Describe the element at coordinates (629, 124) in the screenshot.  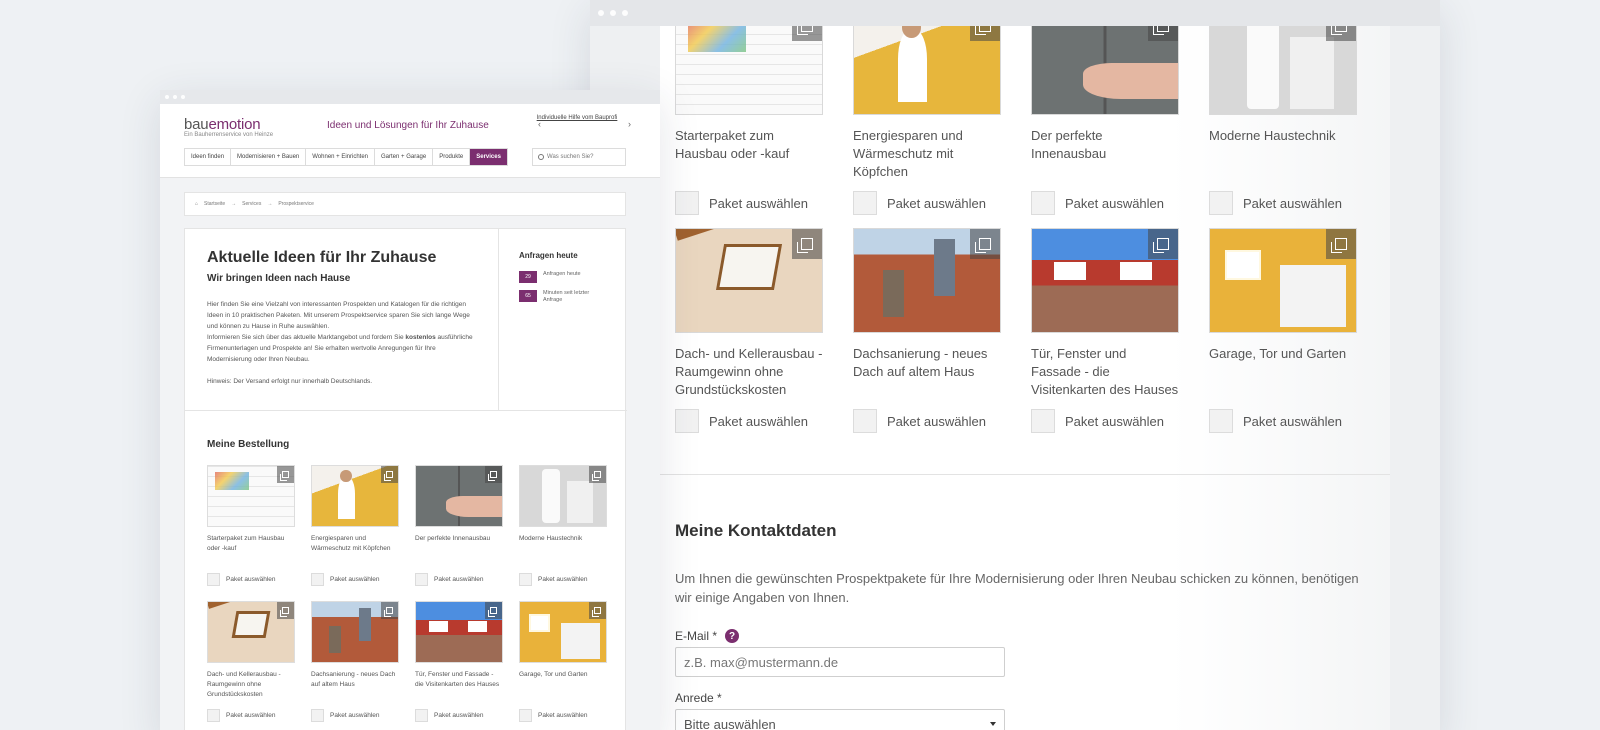
I see `chevron-right-icon: ›` at that location.